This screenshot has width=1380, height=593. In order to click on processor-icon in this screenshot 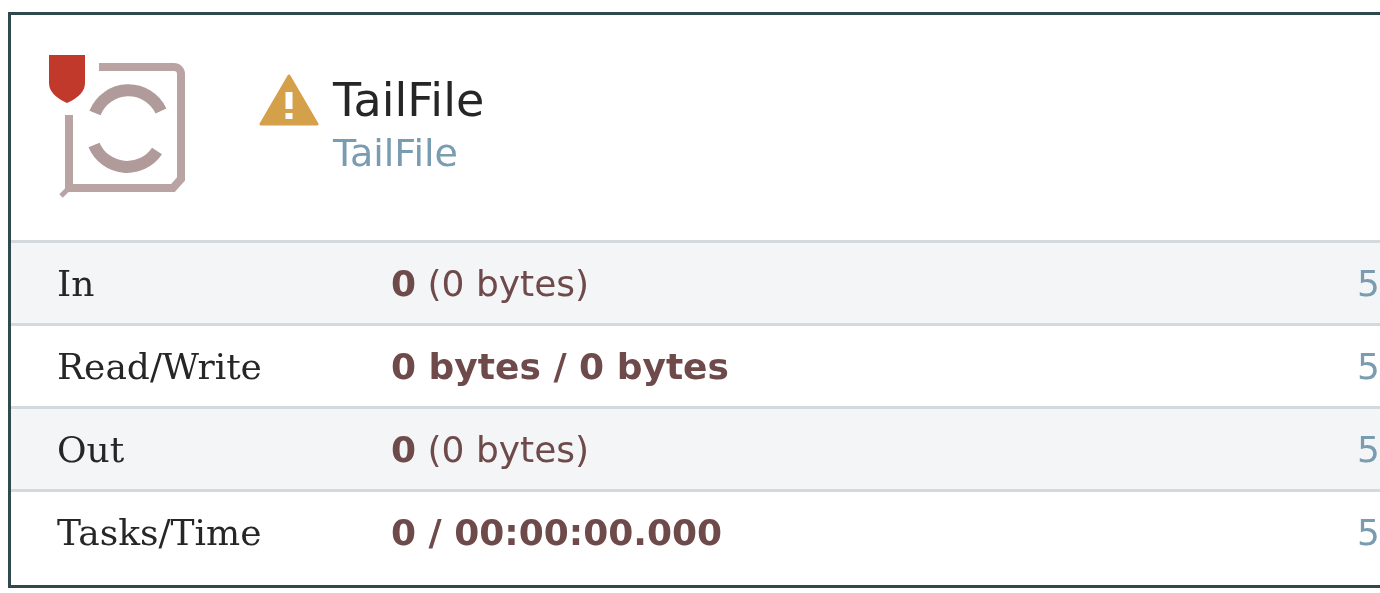, I will do `click(122, 130)`.